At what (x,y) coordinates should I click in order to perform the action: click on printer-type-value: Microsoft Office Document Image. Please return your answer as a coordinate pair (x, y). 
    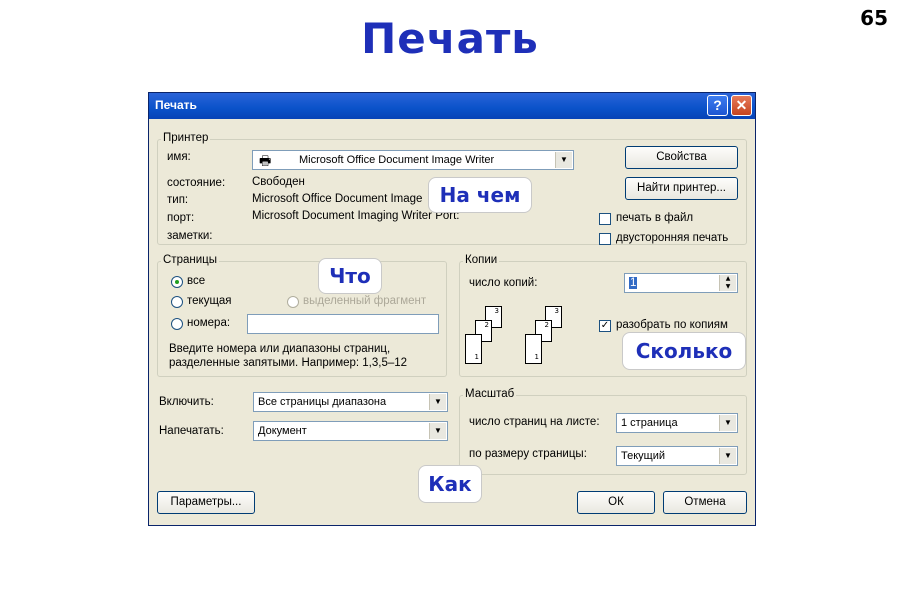
    Looking at the image, I should click on (337, 199).